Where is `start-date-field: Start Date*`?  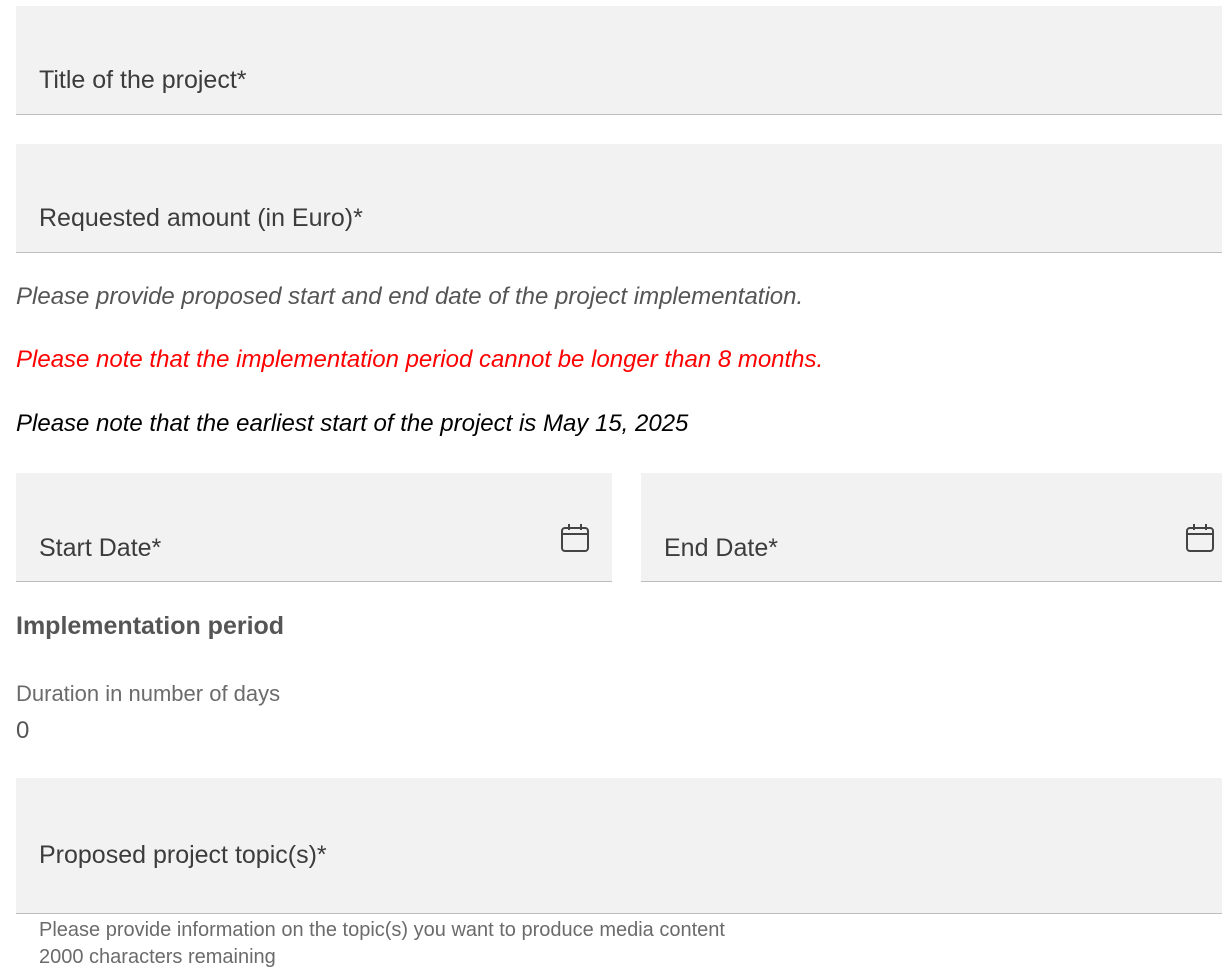
start-date-field: Start Date* is located at coordinates (314, 527).